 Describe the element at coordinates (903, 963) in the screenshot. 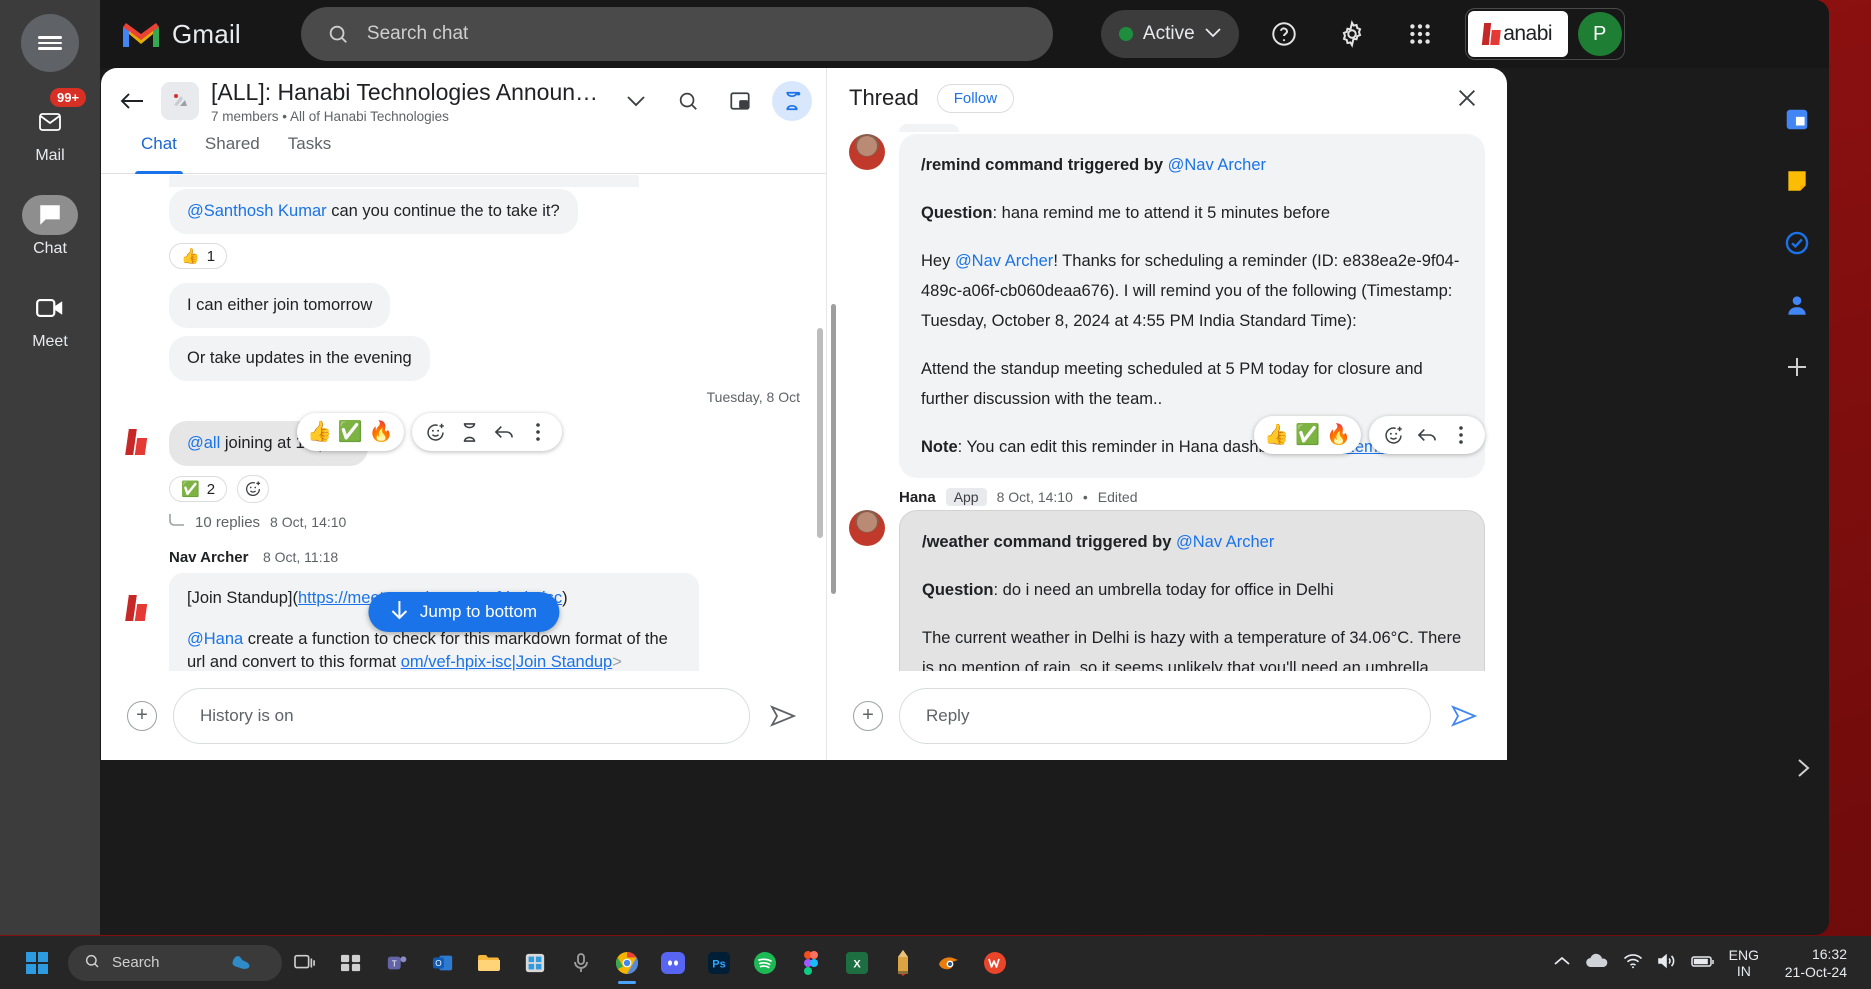

I see `pencil-icon` at that location.